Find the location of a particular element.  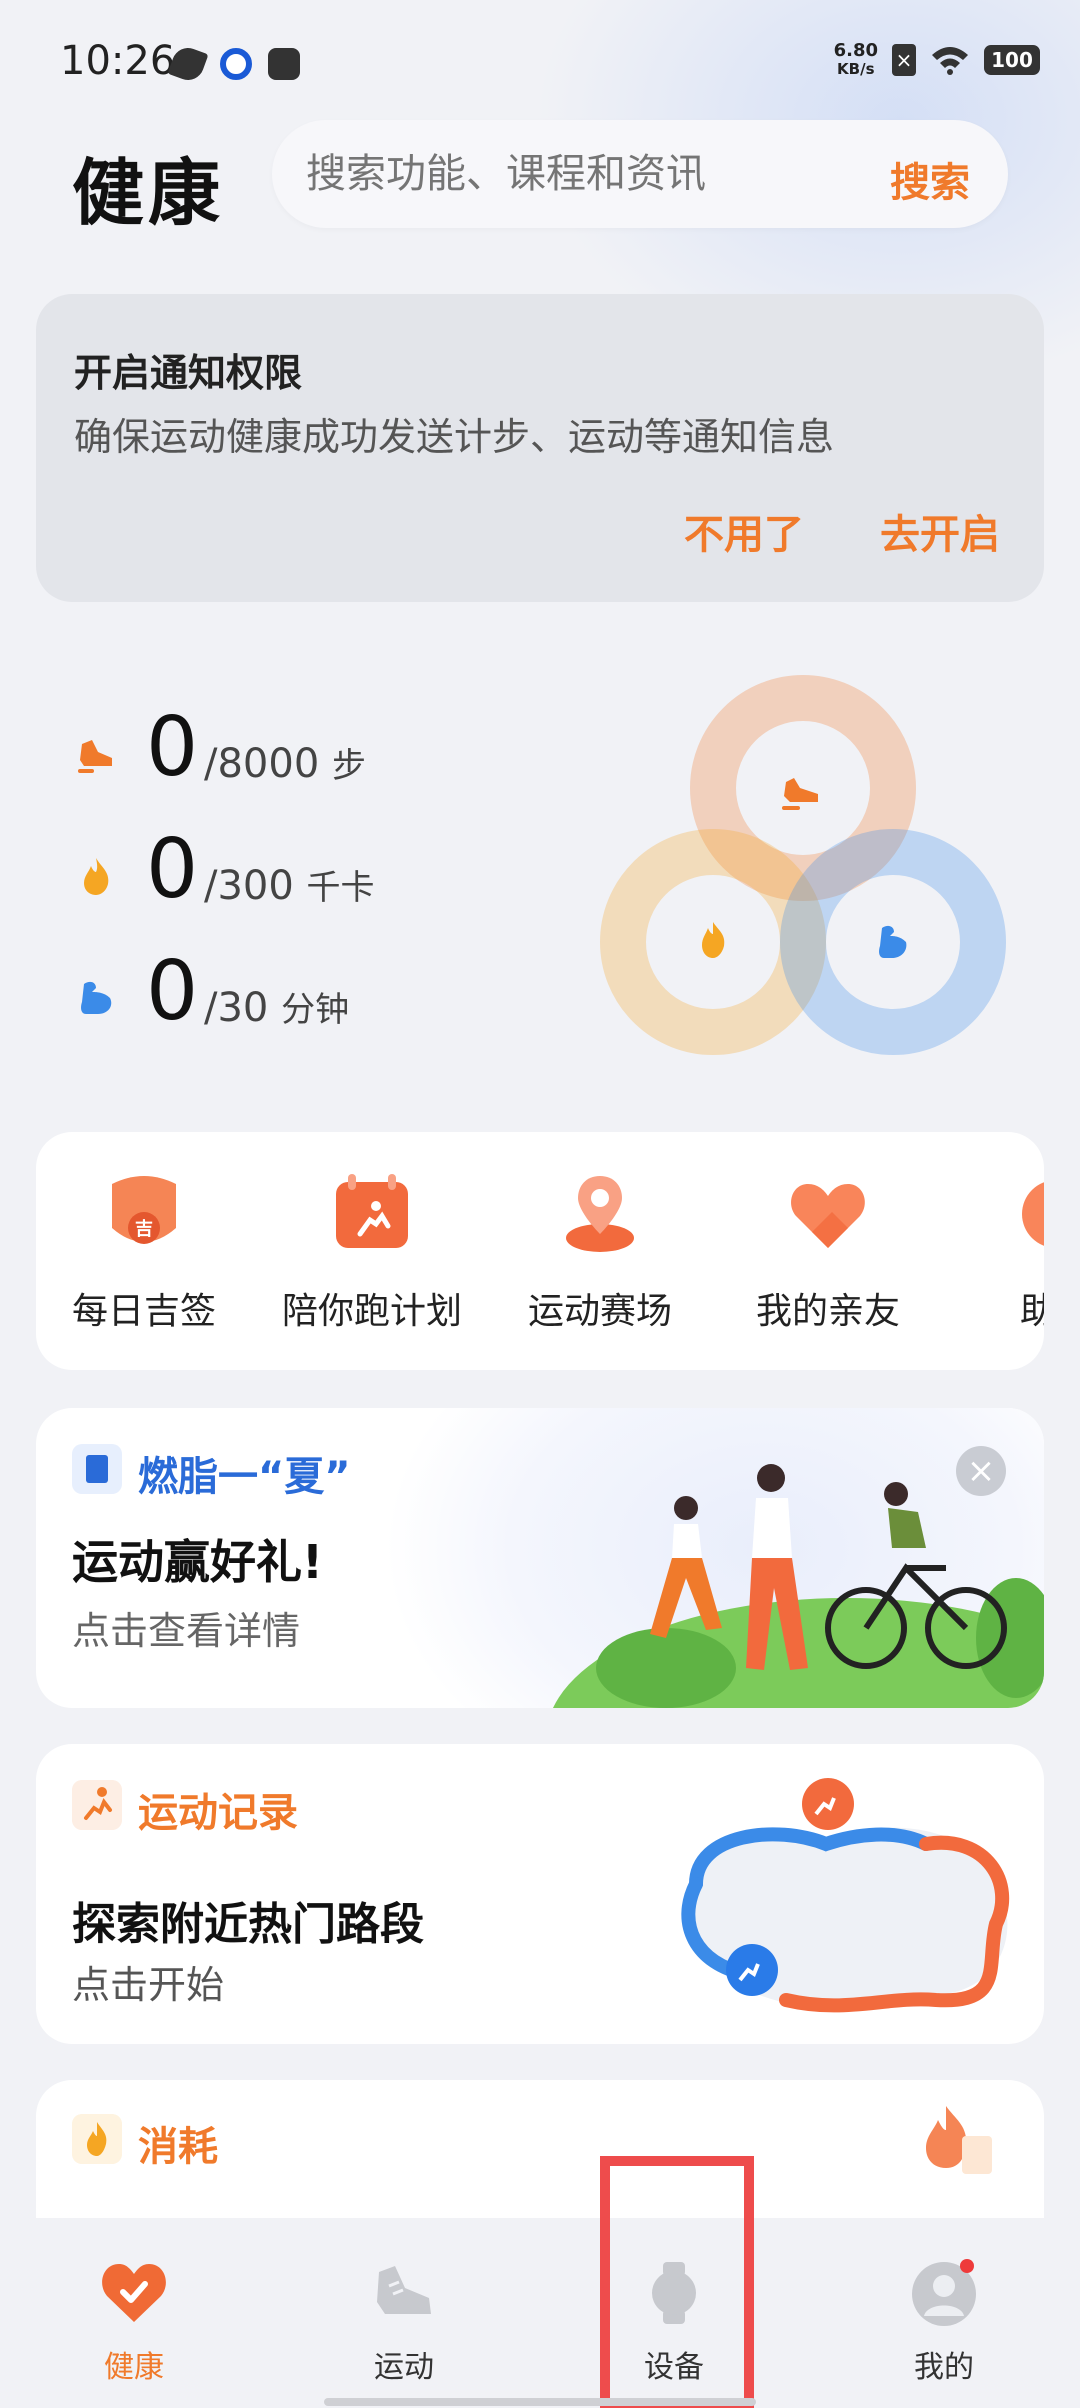

shortcut-label: 每日吉签 is located at coordinates (143, 1311).